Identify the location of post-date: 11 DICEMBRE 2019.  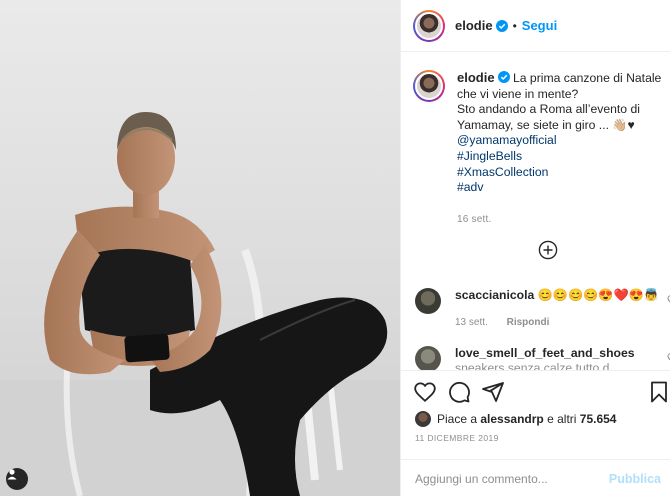
(457, 438).